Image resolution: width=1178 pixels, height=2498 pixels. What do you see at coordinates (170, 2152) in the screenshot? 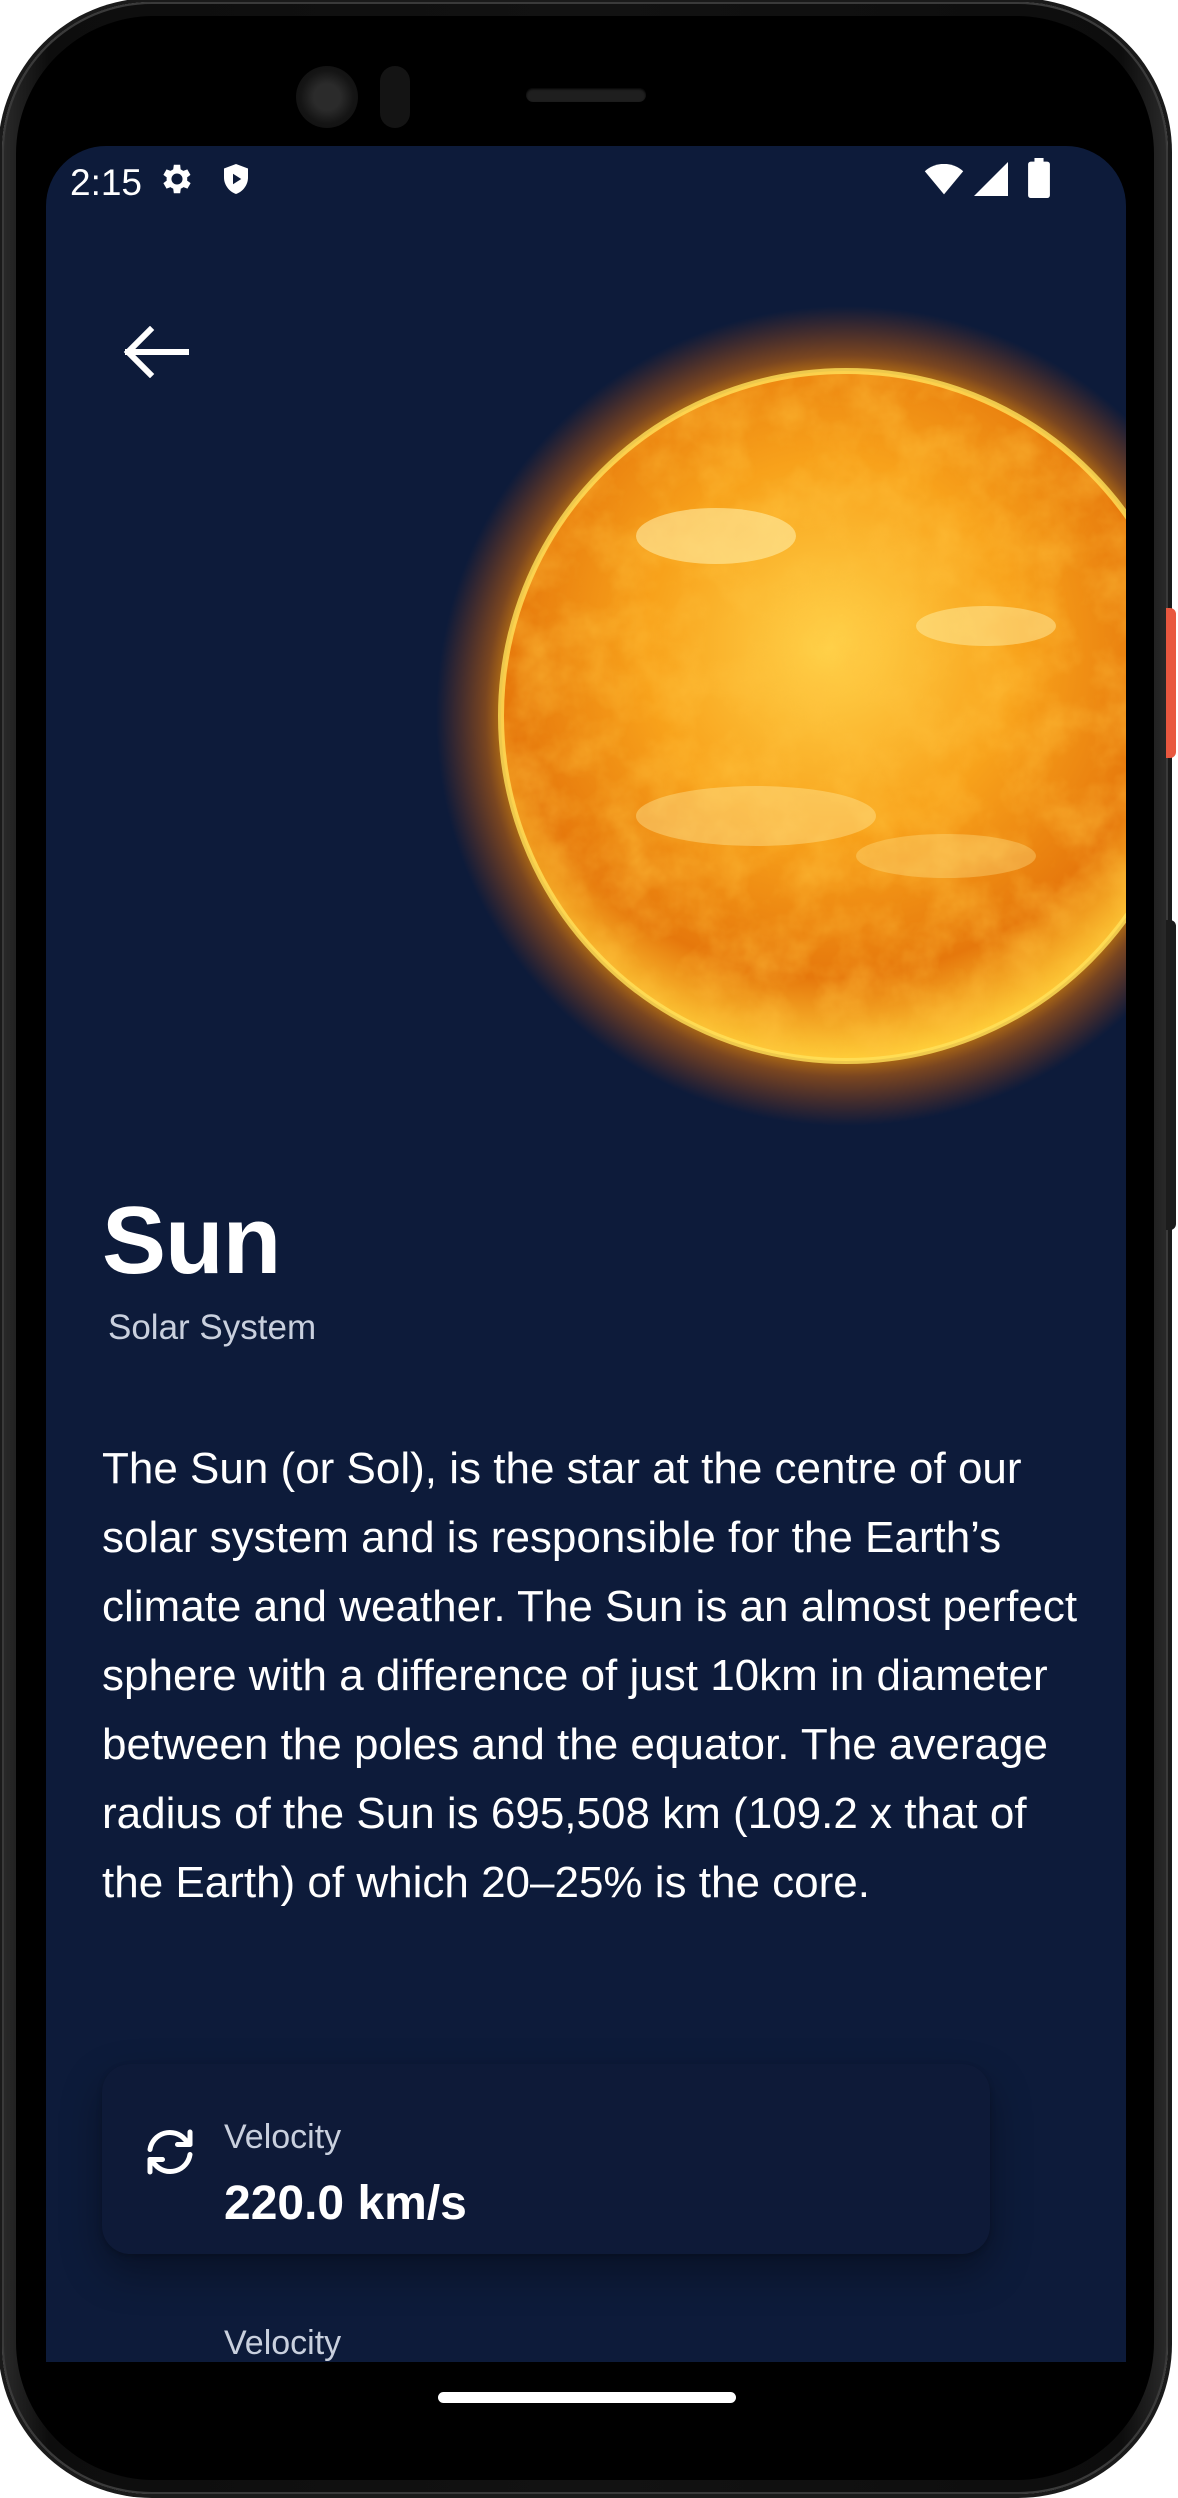
I see `refresh-icon` at bounding box center [170, 2152].